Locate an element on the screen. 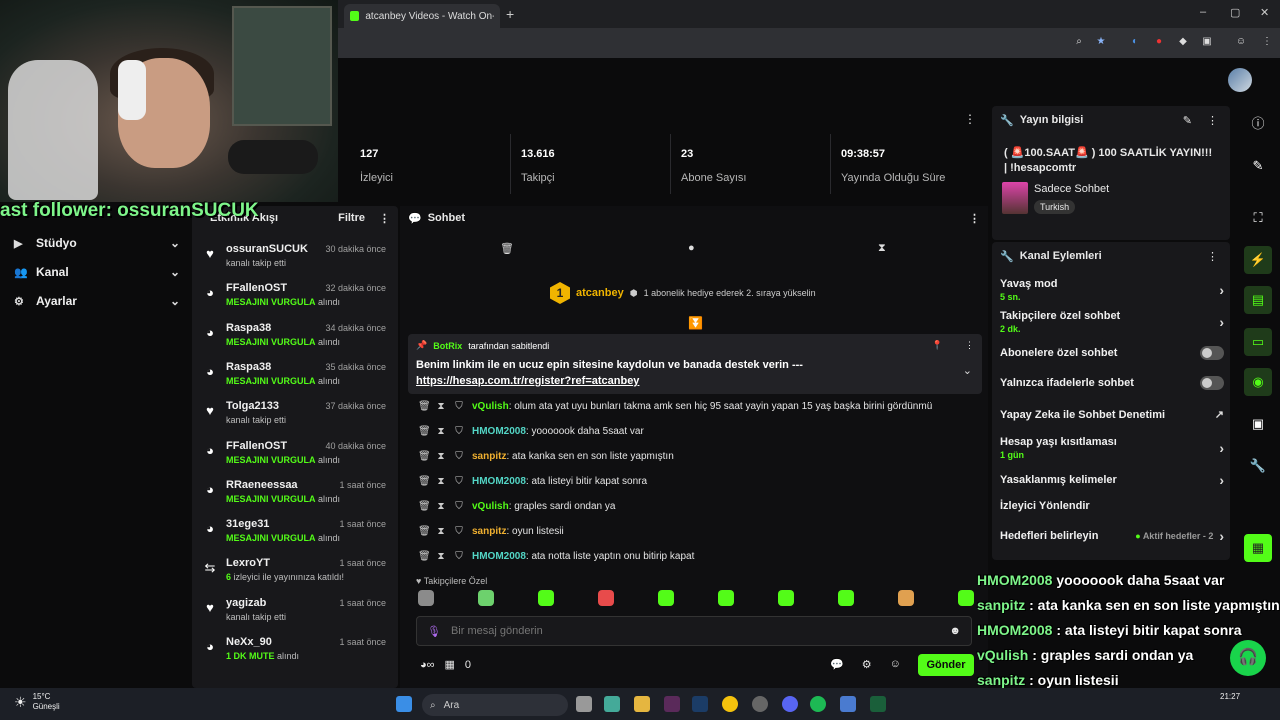 Image resolution: width=1280 pixels, height=720 pixels. stream-category: Sadece Sohbet is located at coordinates (1071, 189).